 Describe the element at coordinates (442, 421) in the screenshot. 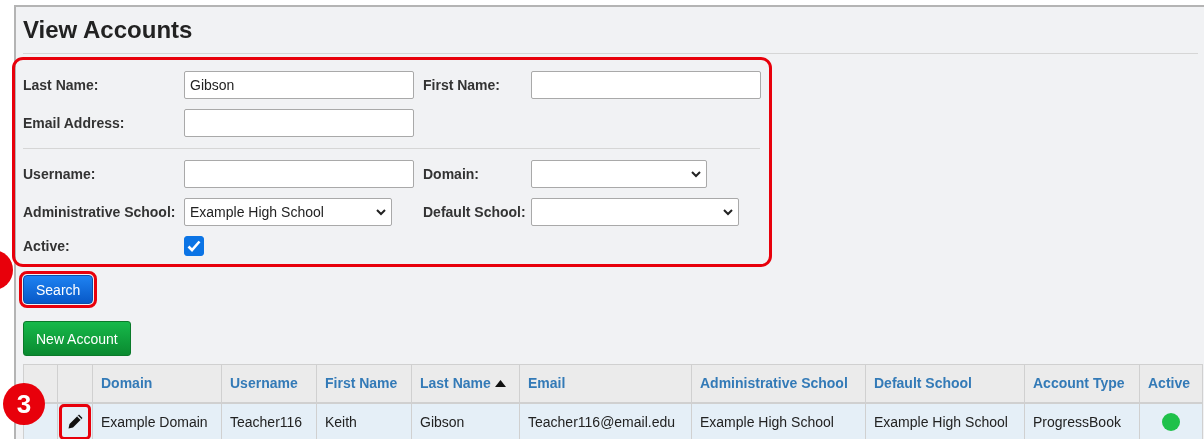

I see `table-cell: Gibson` at that location.